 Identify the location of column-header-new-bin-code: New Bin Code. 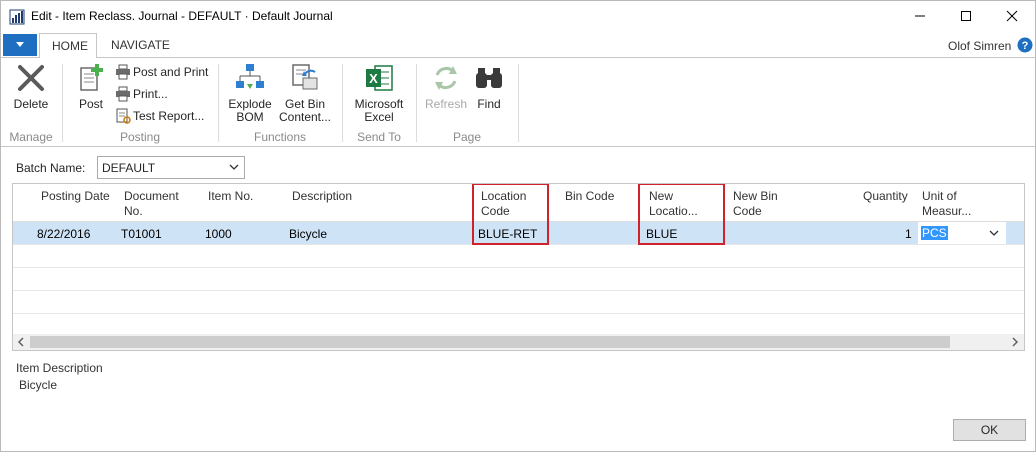
(755, 204).